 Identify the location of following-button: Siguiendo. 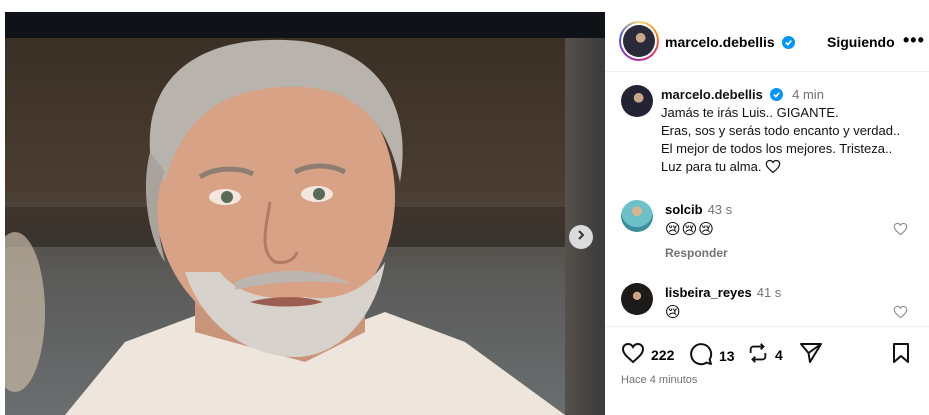
(861, 42).